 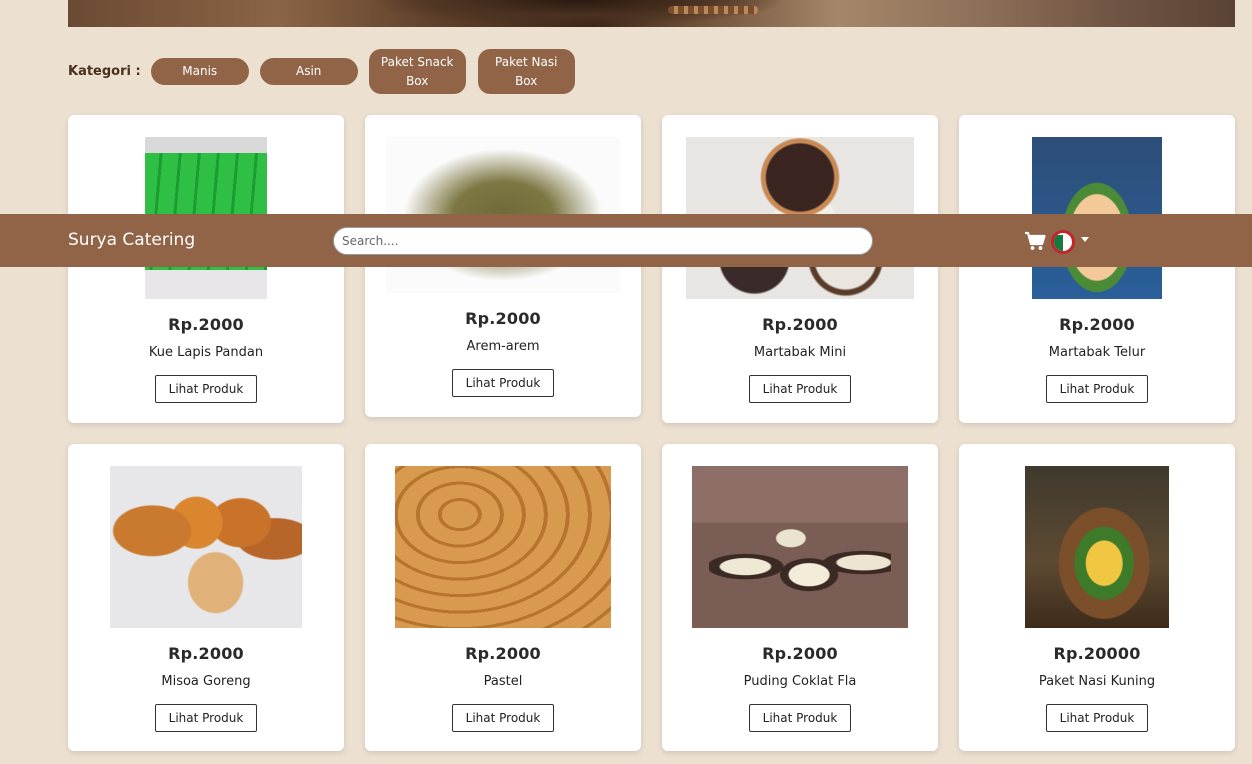 What do you see at coordinates (603, 241) in the screenshot?
I see `search-input` at bounding box center [603, 241].